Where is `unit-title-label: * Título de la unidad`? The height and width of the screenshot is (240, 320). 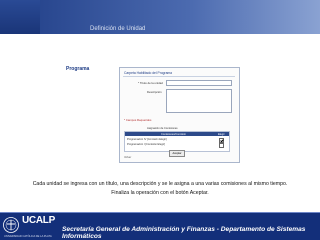
unit-title-label: * Título de la unidad is located at coordinates (150, 83).